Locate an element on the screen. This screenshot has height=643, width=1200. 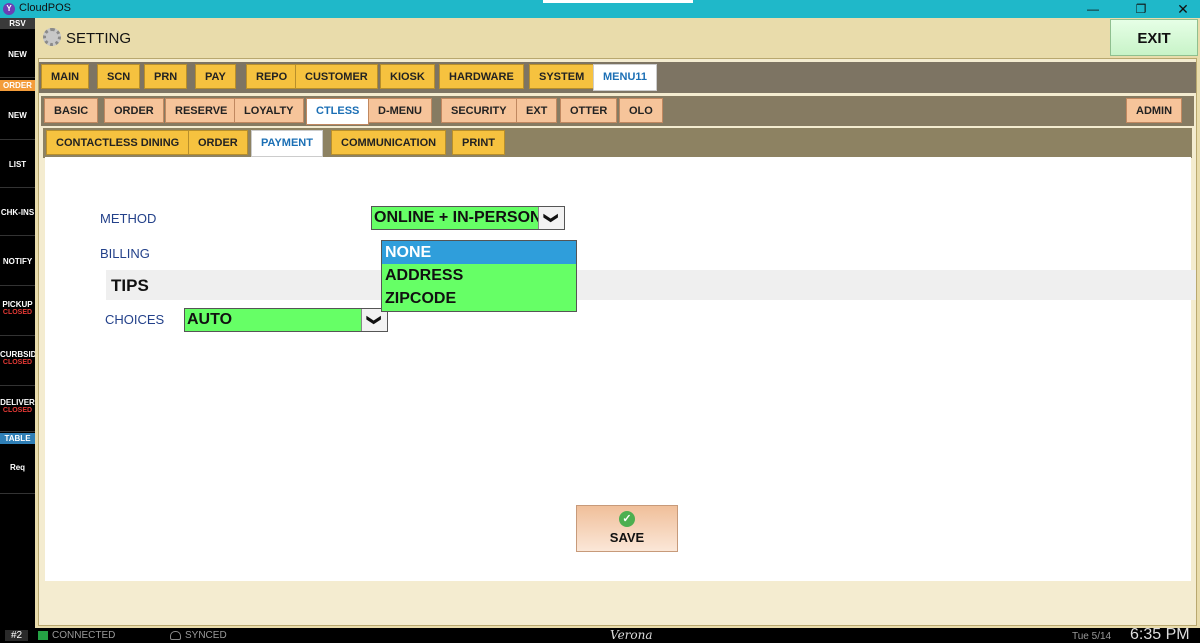
header: SETTING EXIT is located at coordinates (617, 38).